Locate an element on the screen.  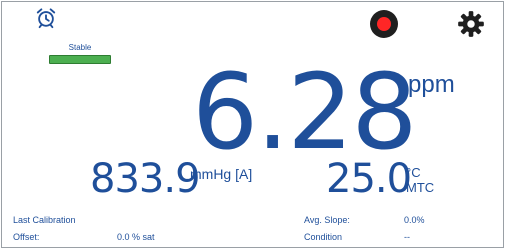
pressure-reading-value: 833.9 is located at coordinates (145, 179).